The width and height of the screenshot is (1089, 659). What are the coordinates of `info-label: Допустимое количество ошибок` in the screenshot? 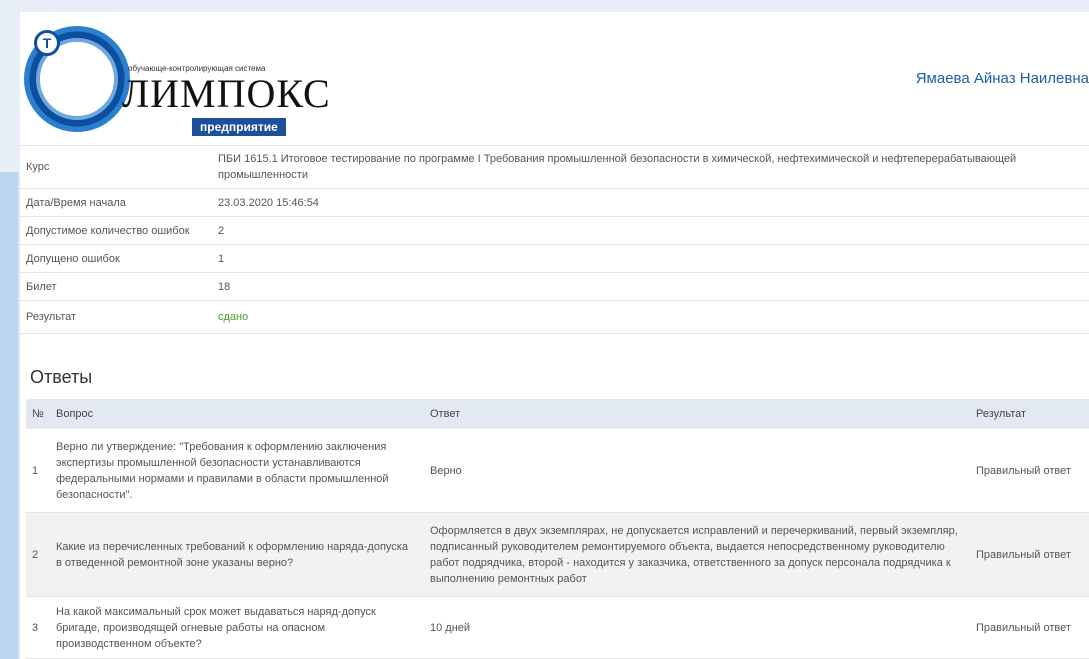 It's located at (108, 230).